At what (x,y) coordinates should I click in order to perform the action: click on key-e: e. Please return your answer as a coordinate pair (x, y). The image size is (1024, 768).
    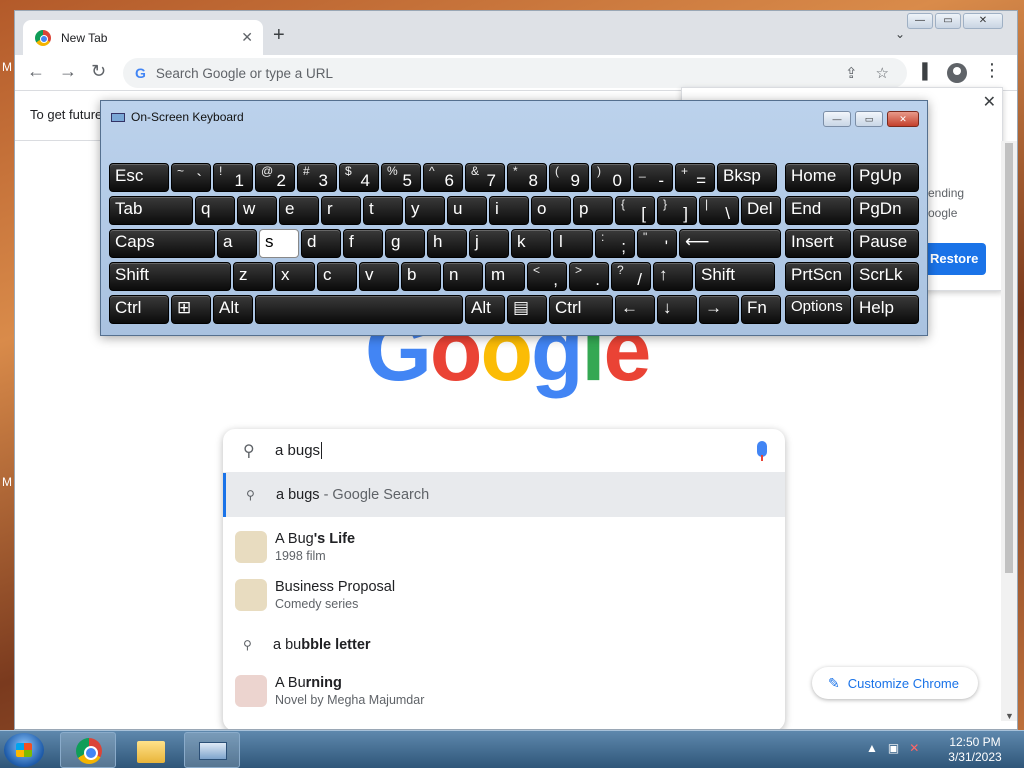
    Looking at the image, I should click on (299, 210).